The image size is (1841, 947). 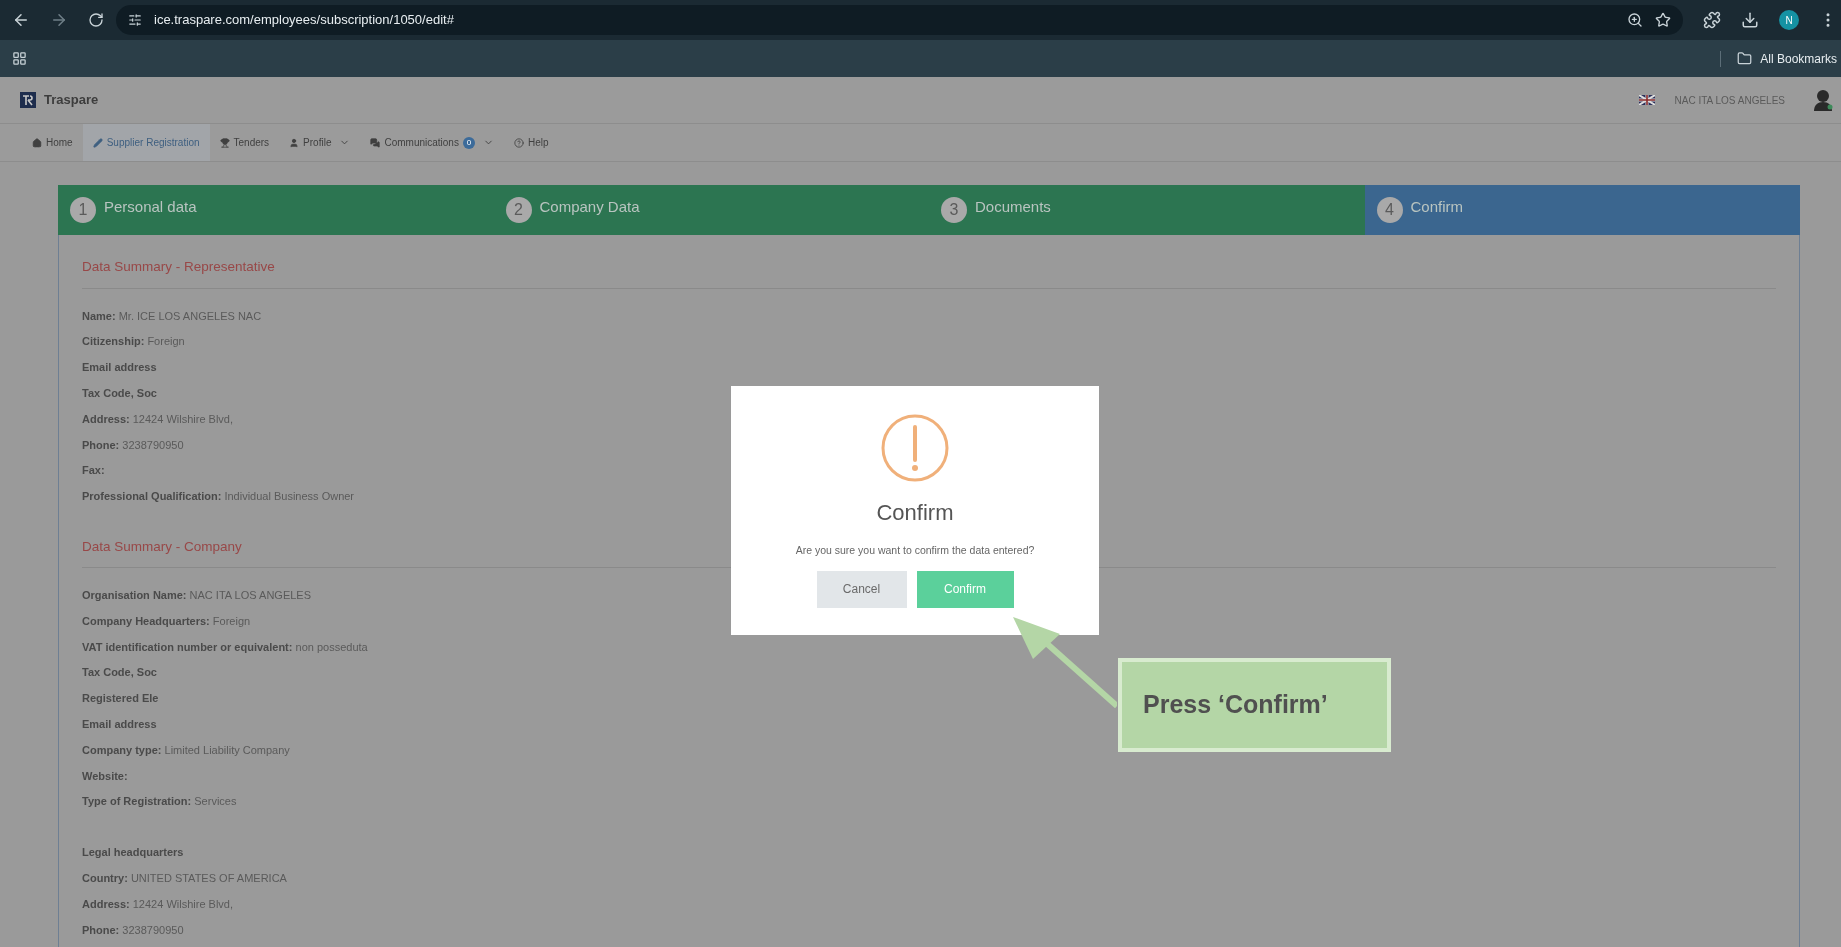 What do you see at coordinates (915, 550) in the screenshot?
I see `dialog-message: Are you sure you want to confirm the data entered?` at bounding box center [915, 550].